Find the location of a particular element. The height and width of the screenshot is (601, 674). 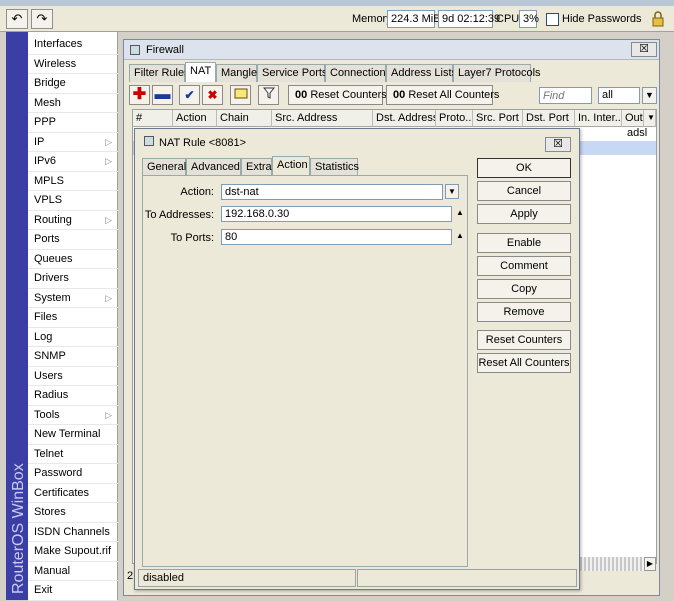

menu-item-interfaces: Interfaces is located at coordinates (73, 45).